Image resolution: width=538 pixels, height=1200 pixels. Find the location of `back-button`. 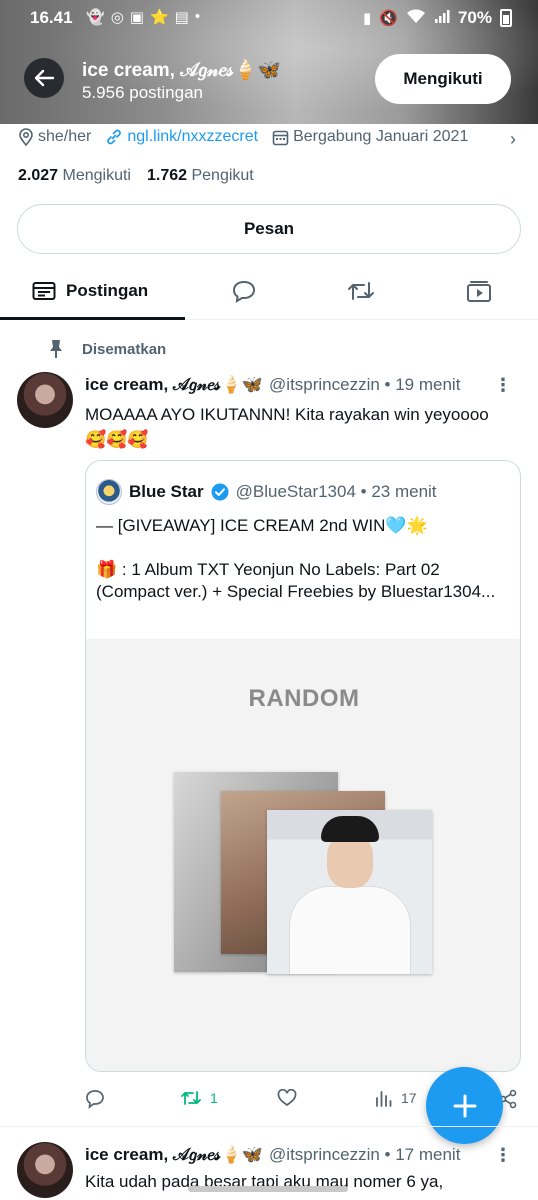

back-button is located at coordinates (44, 78).